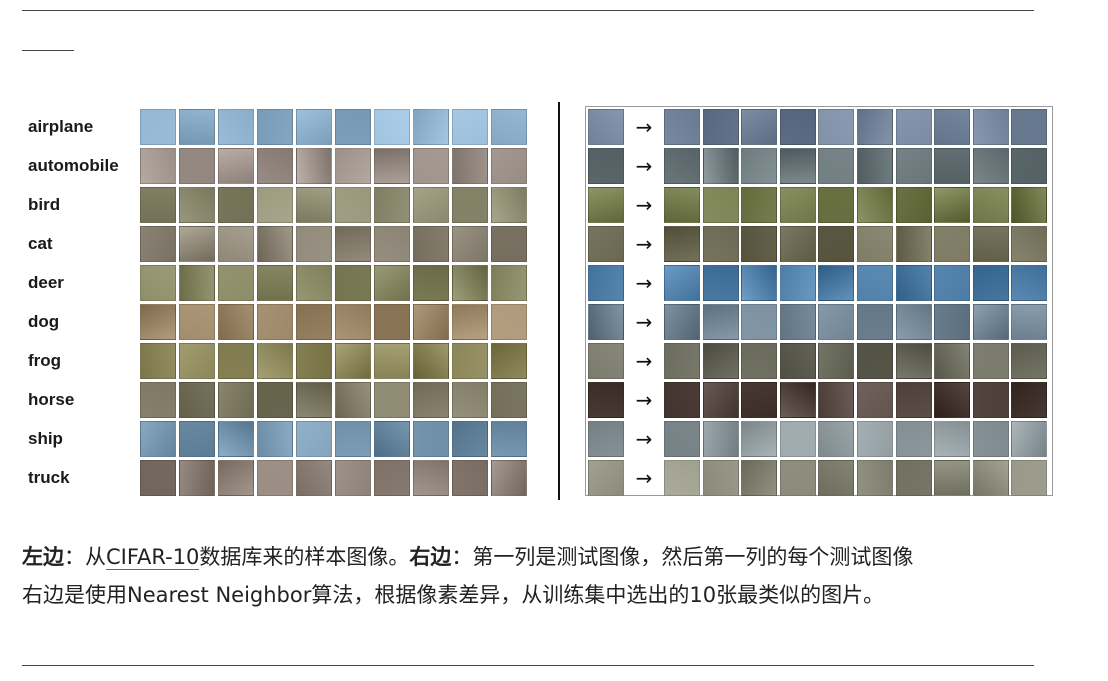 The width and height of the screenshot is (1108, 681). Describe the element at coordinates (40, 243) in the screenshot. I see `class-label-cat: cat` at that location.